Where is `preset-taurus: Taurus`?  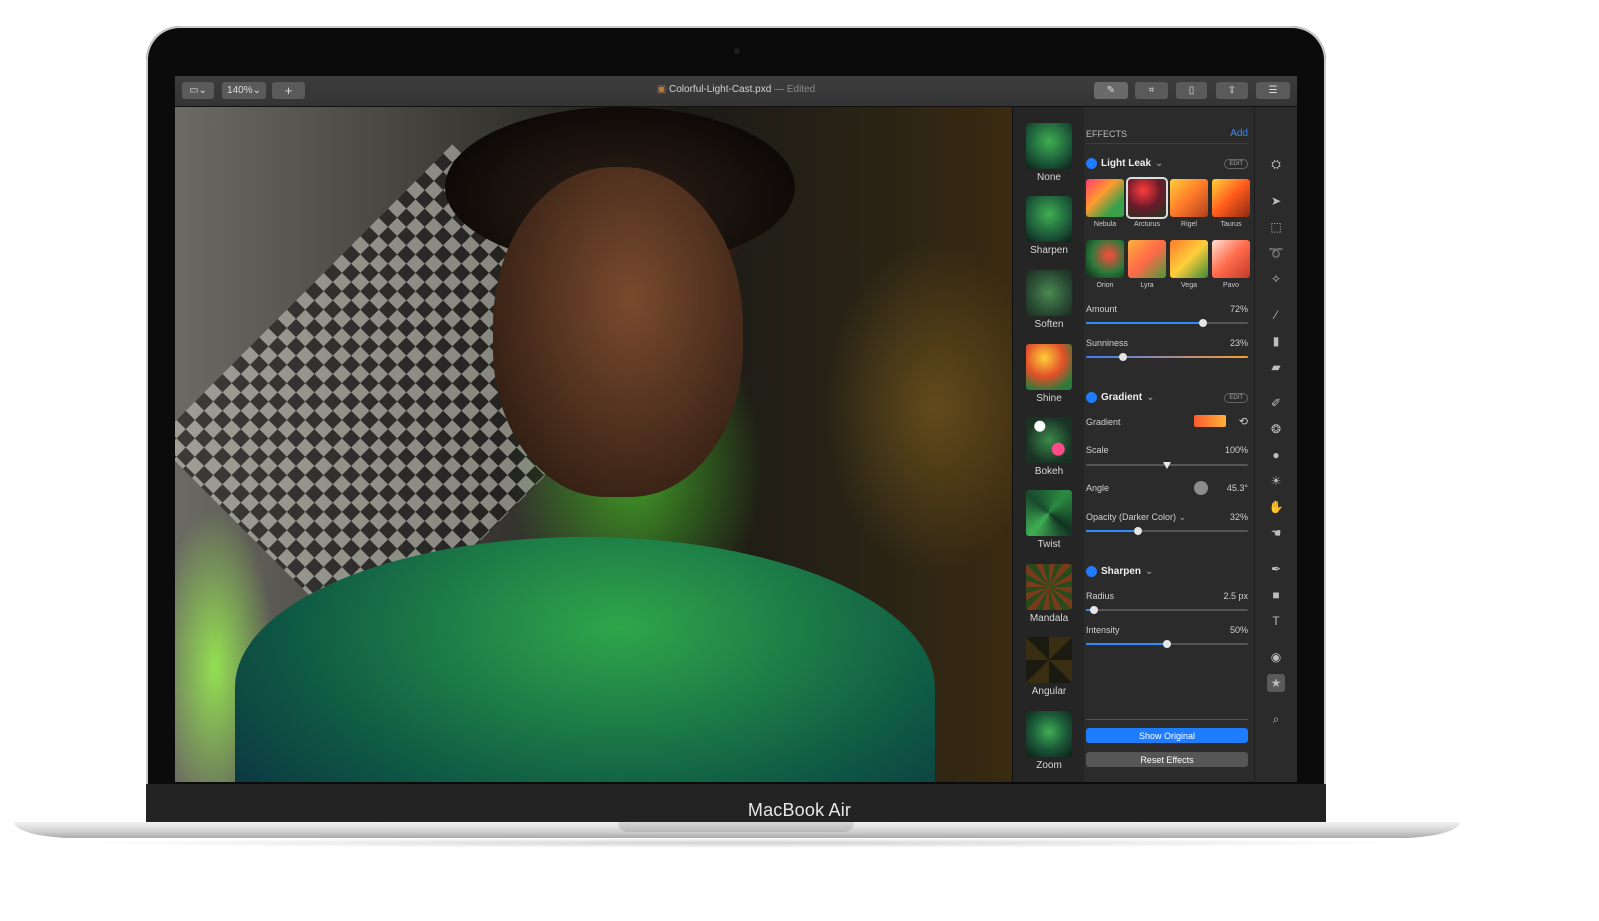 preset-taurus: Taurus is located at coordinates (1231, 203).